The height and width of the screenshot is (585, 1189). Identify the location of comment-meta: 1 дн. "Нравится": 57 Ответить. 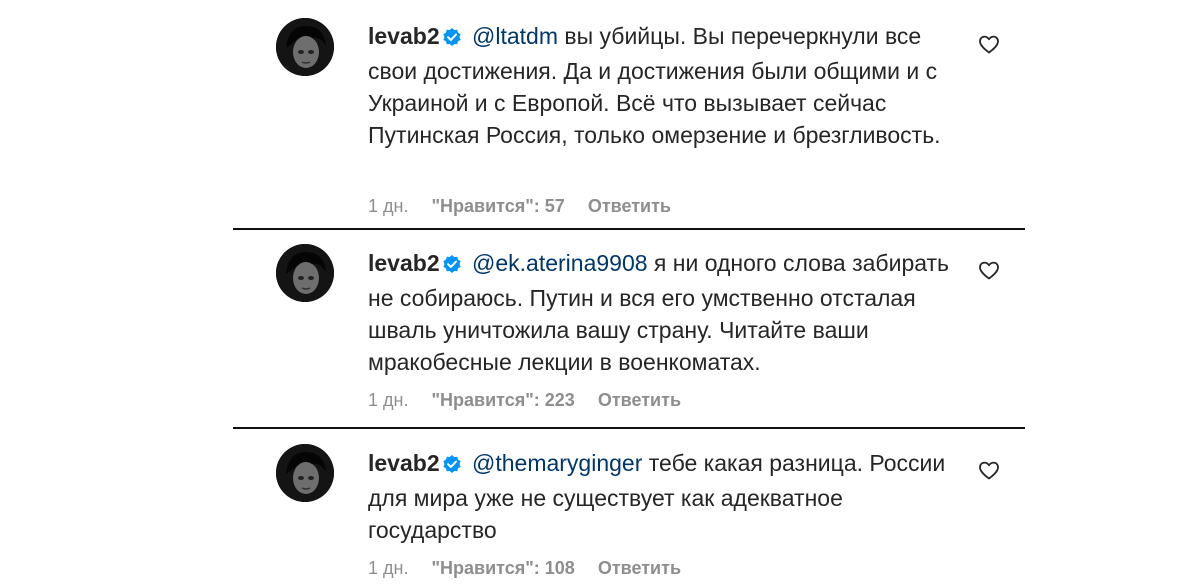
(519, 206).